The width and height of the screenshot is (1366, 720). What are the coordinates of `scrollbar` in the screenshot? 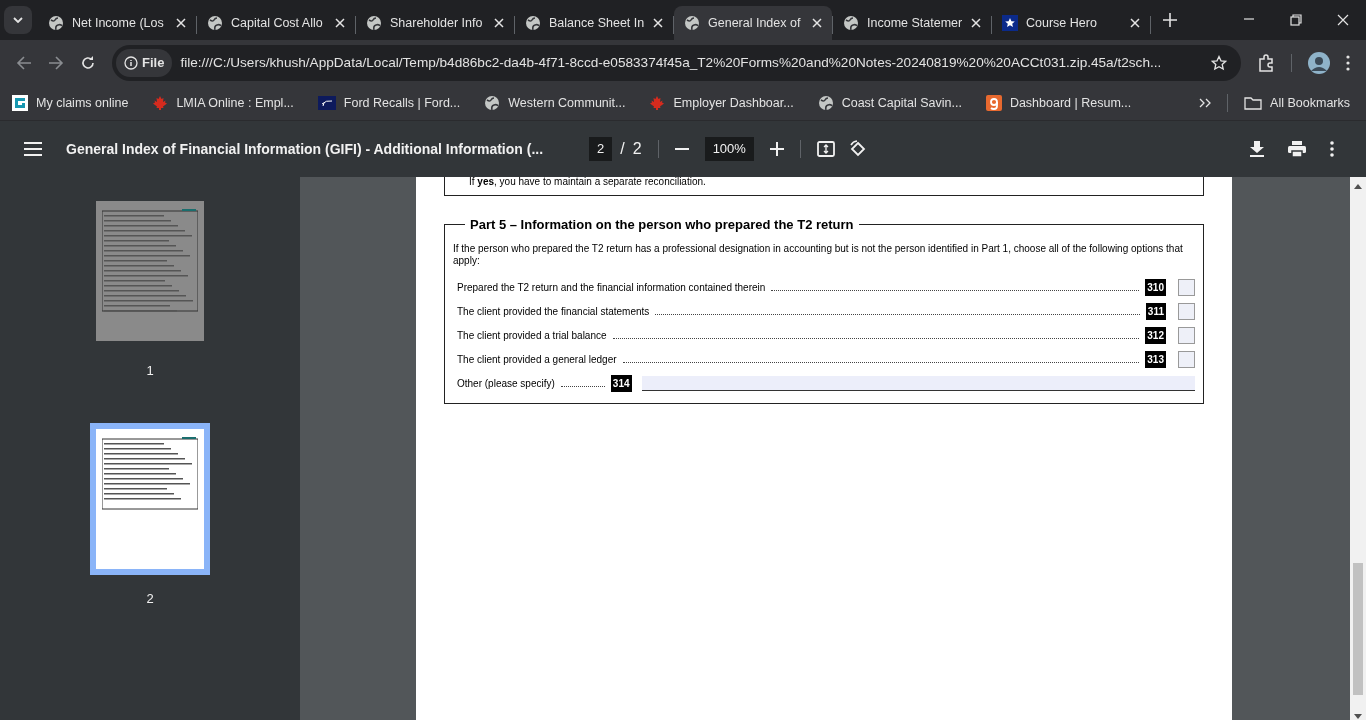 It's located at (1358, 448).